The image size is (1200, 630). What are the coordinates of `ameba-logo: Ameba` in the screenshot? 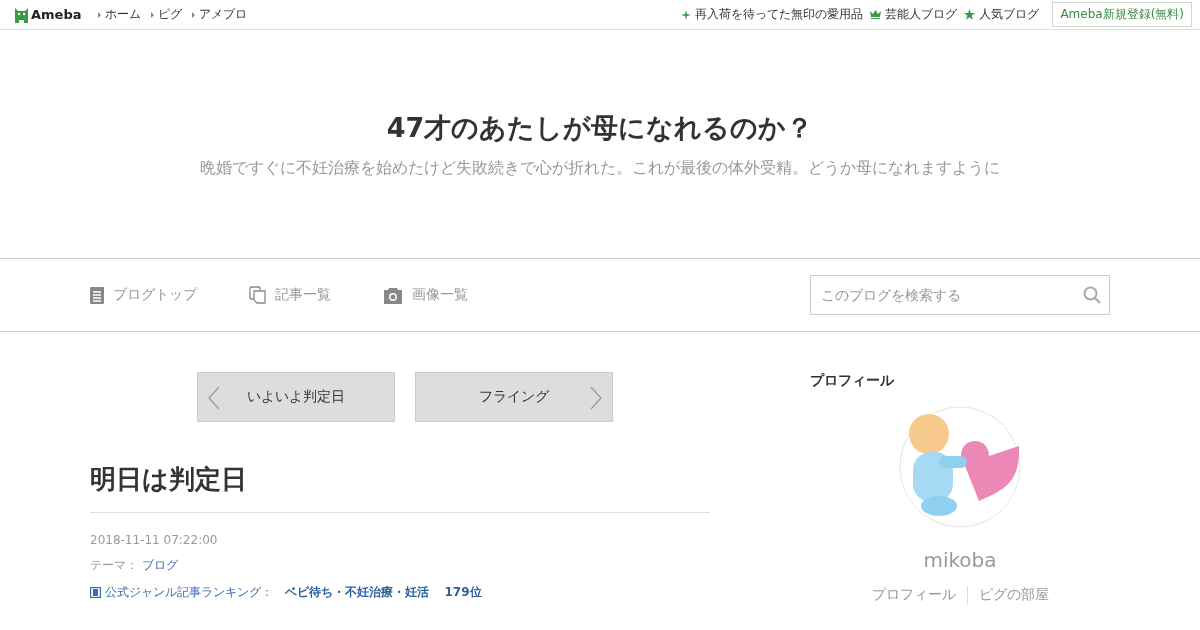 It's located at (48, 14).